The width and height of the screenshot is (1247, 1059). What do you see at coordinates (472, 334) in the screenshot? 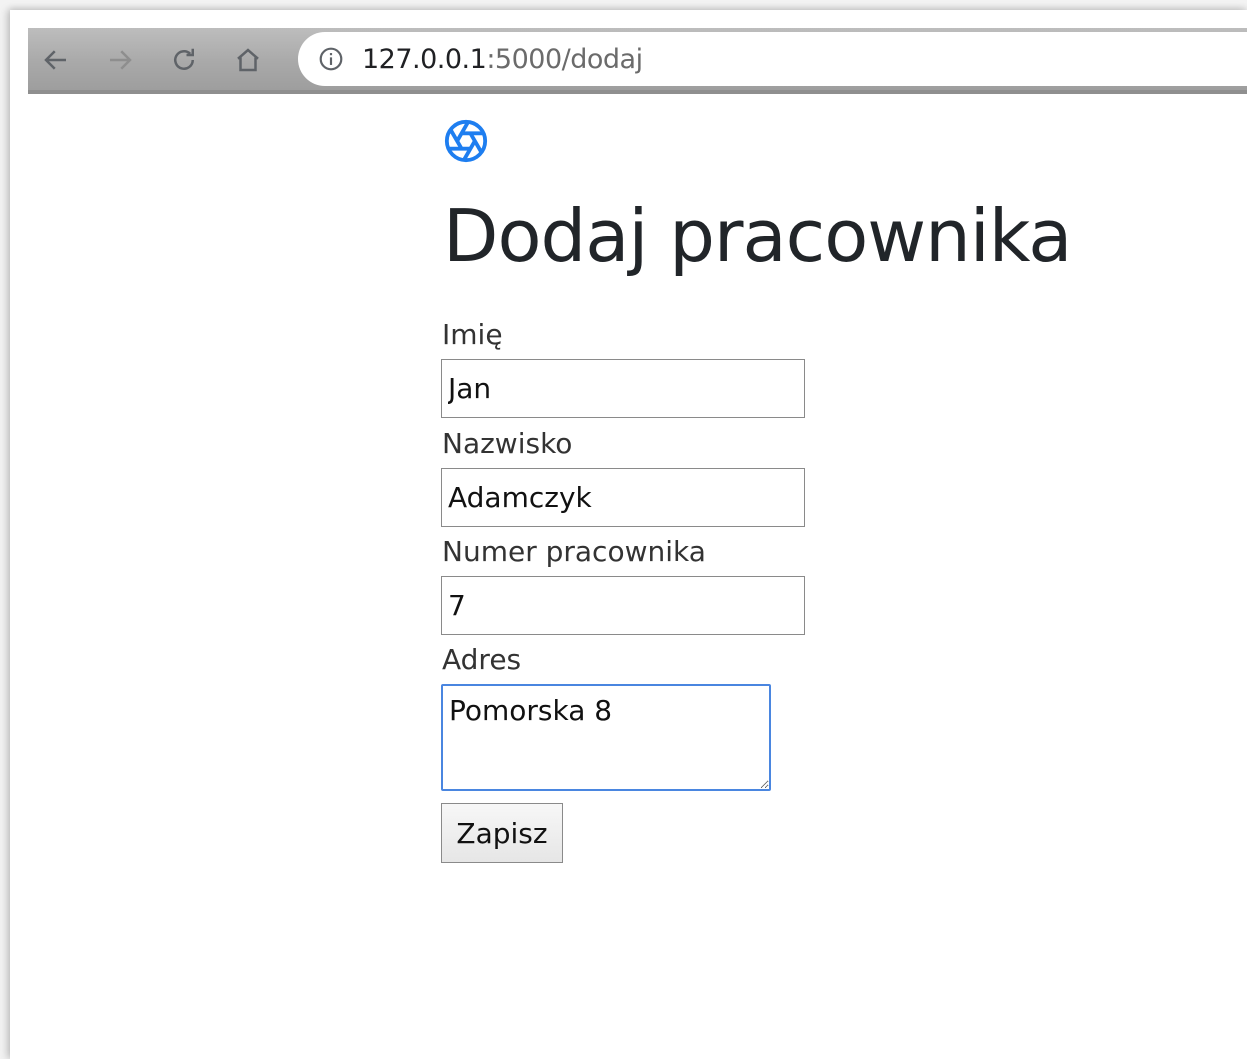
I see `first-name-label: Imię` at bounding box center [472, 334].